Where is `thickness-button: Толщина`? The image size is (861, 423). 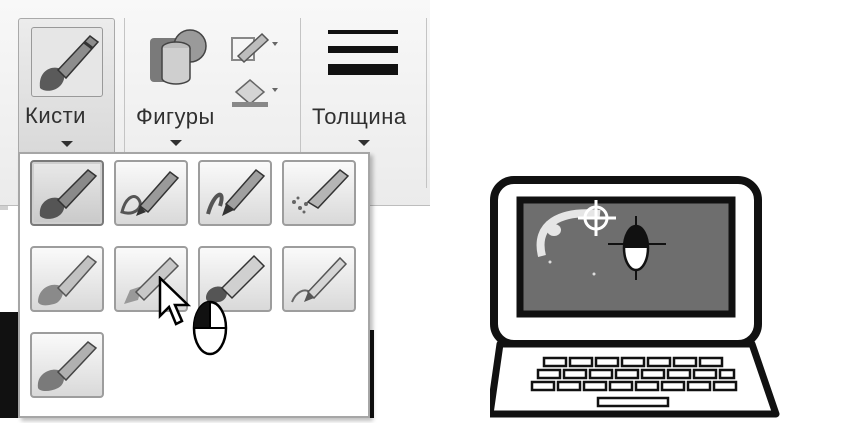 thickness-button: Толщина is located at coordinates (364, 88).